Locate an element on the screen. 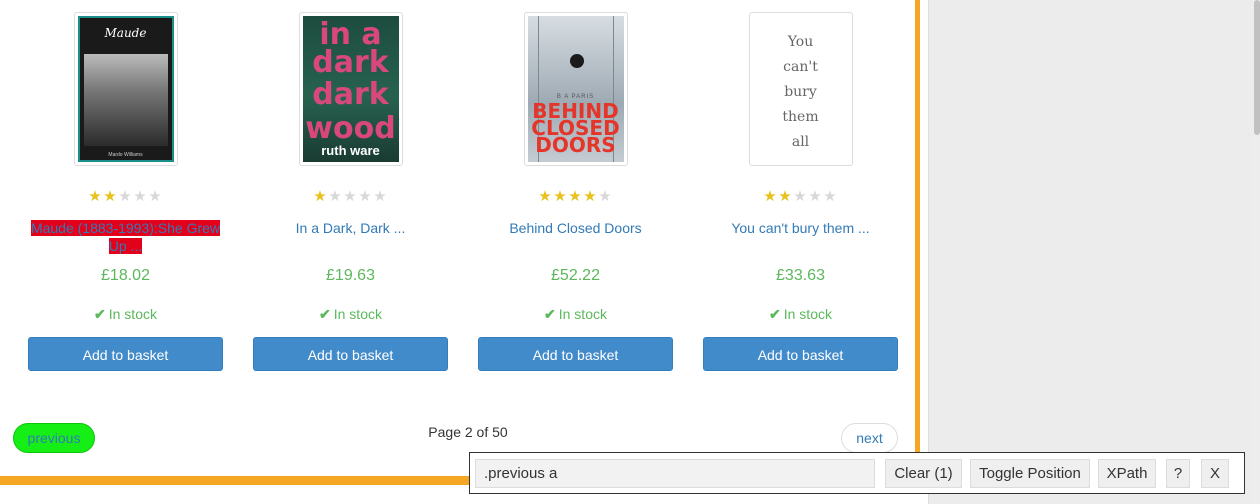 The width and height of the screenshot is (1260, 504). selector-input is located at coordinates (675, 473).